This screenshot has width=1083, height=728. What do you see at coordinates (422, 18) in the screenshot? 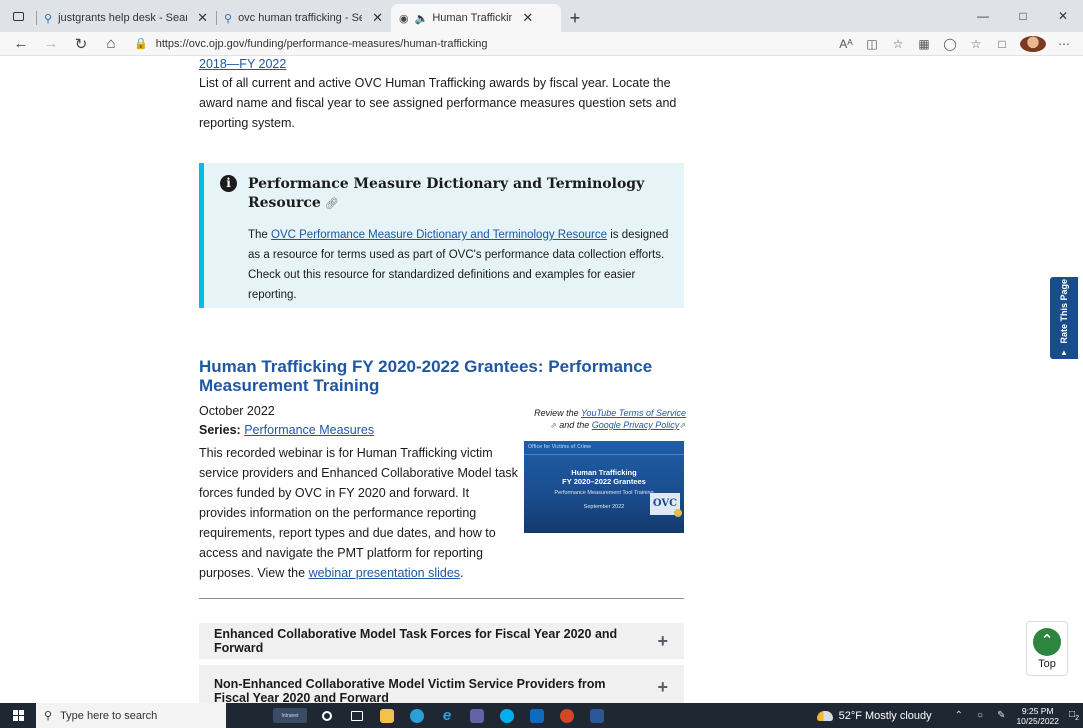
I see `speaker-icon: 🔈` at bounding box center [422, 18].